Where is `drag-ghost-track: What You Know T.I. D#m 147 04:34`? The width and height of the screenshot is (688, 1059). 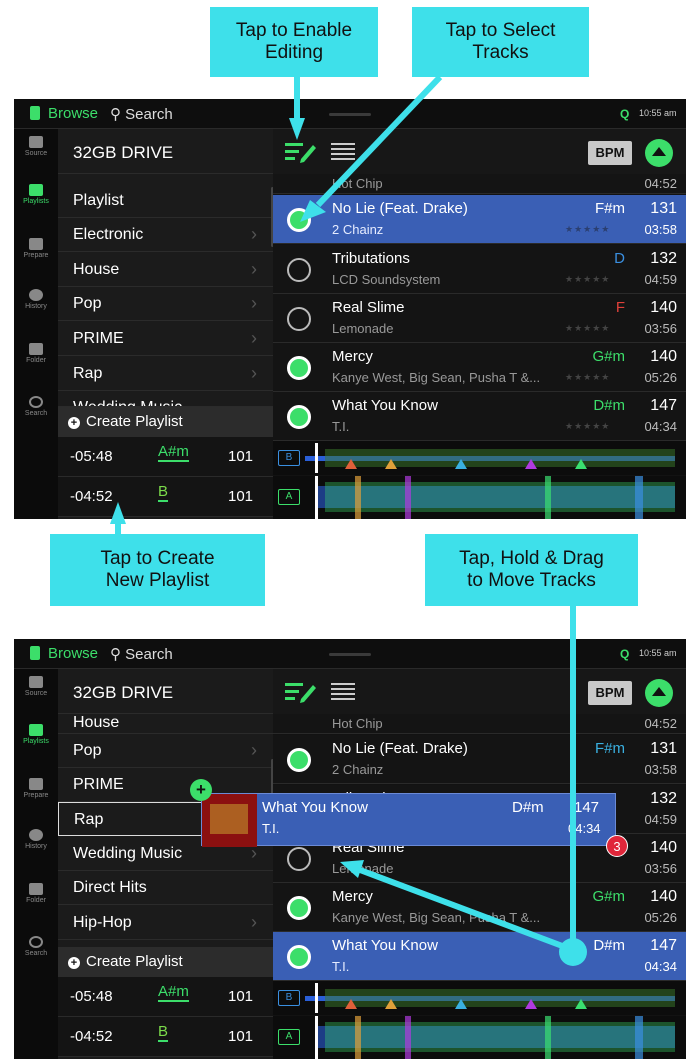
drag-ghost-track: What You Know T.I. D#m 147 04:34 is located at coordinates (408, 820).